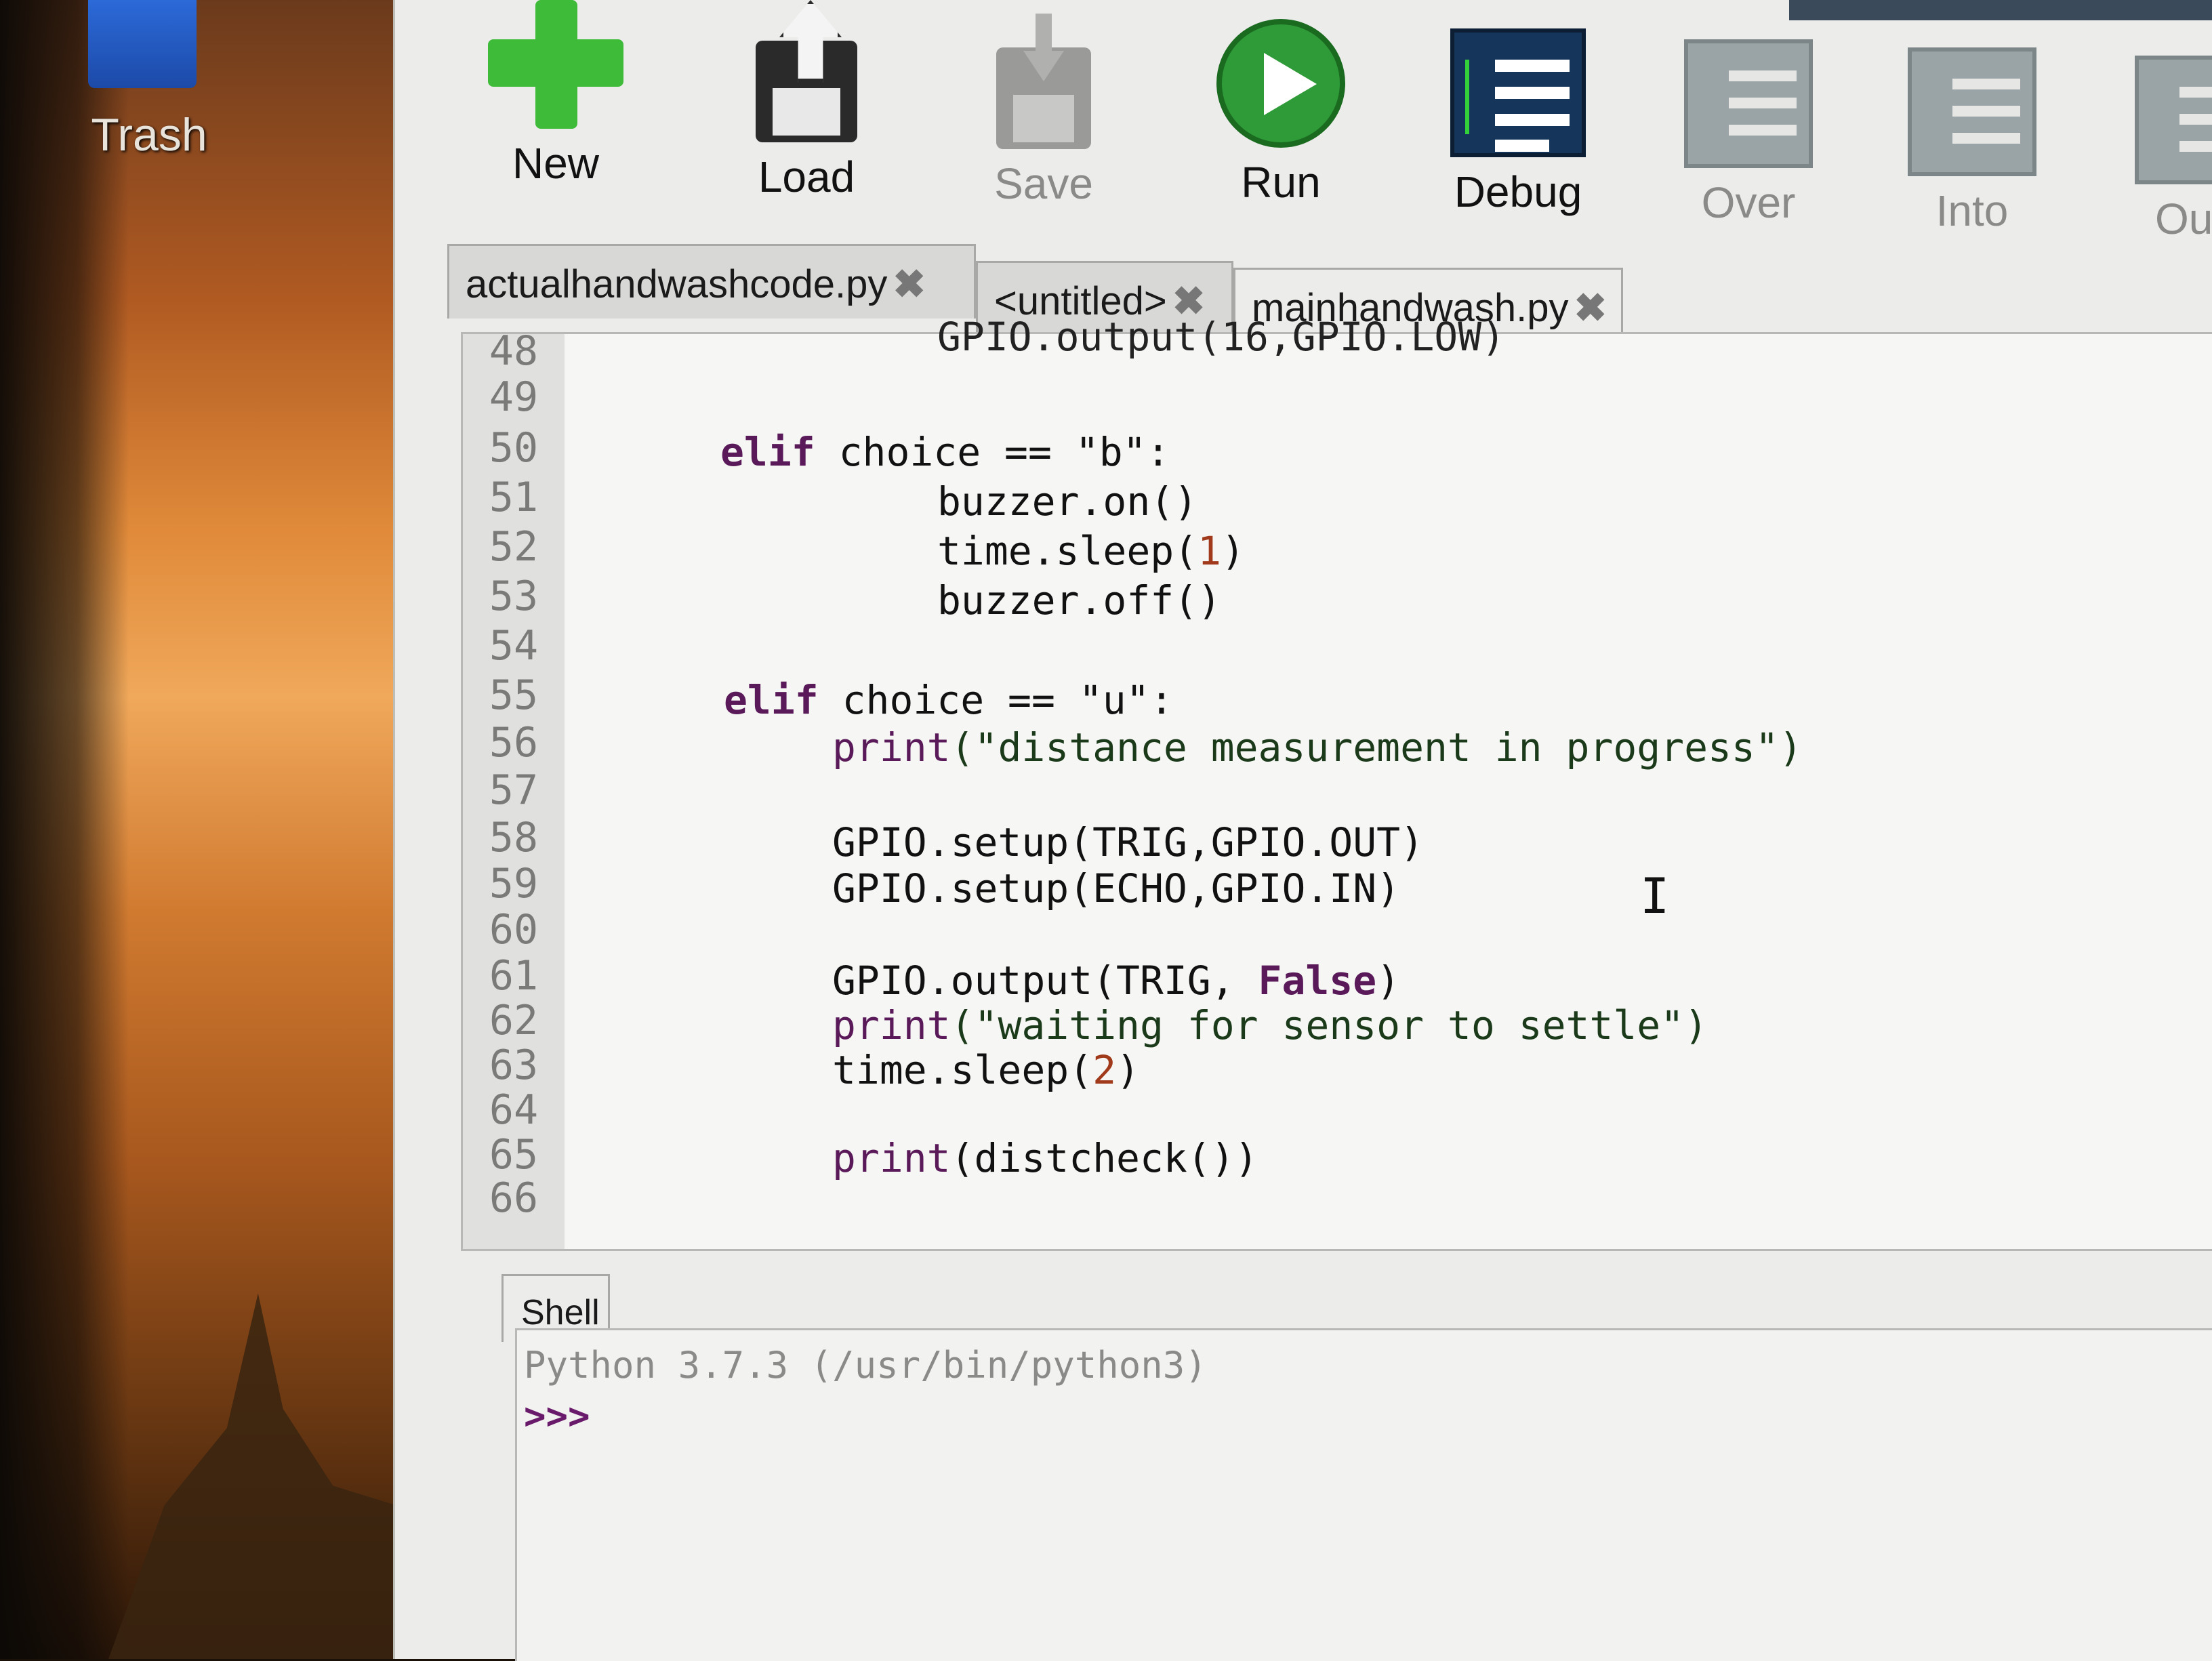 This screenshot has height=1661, width=2212. I want to click on line-number: 56, so click(514, 742).